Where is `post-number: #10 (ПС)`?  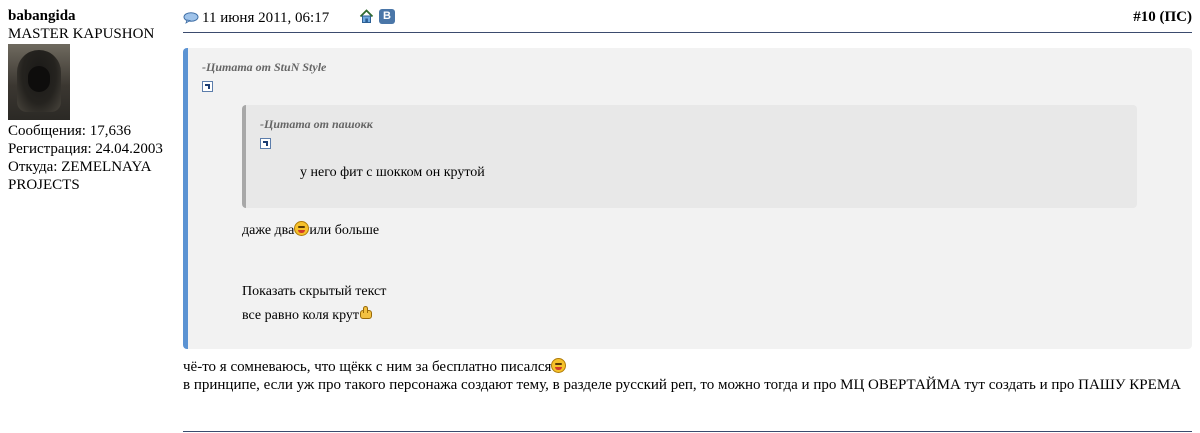 post-number: #10 (ПС) is located at coordinates (1162, 17).